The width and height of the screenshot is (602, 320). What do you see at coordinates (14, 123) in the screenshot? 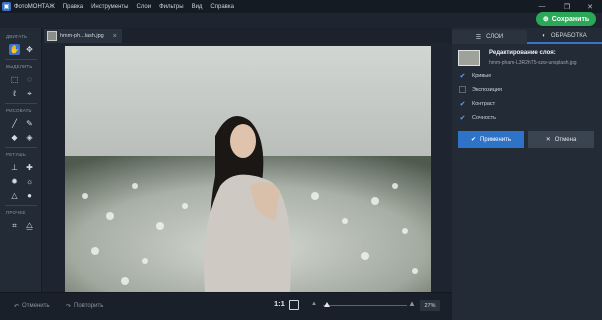
I see `brush-icon: ╱` at bounding box center [14, 123].